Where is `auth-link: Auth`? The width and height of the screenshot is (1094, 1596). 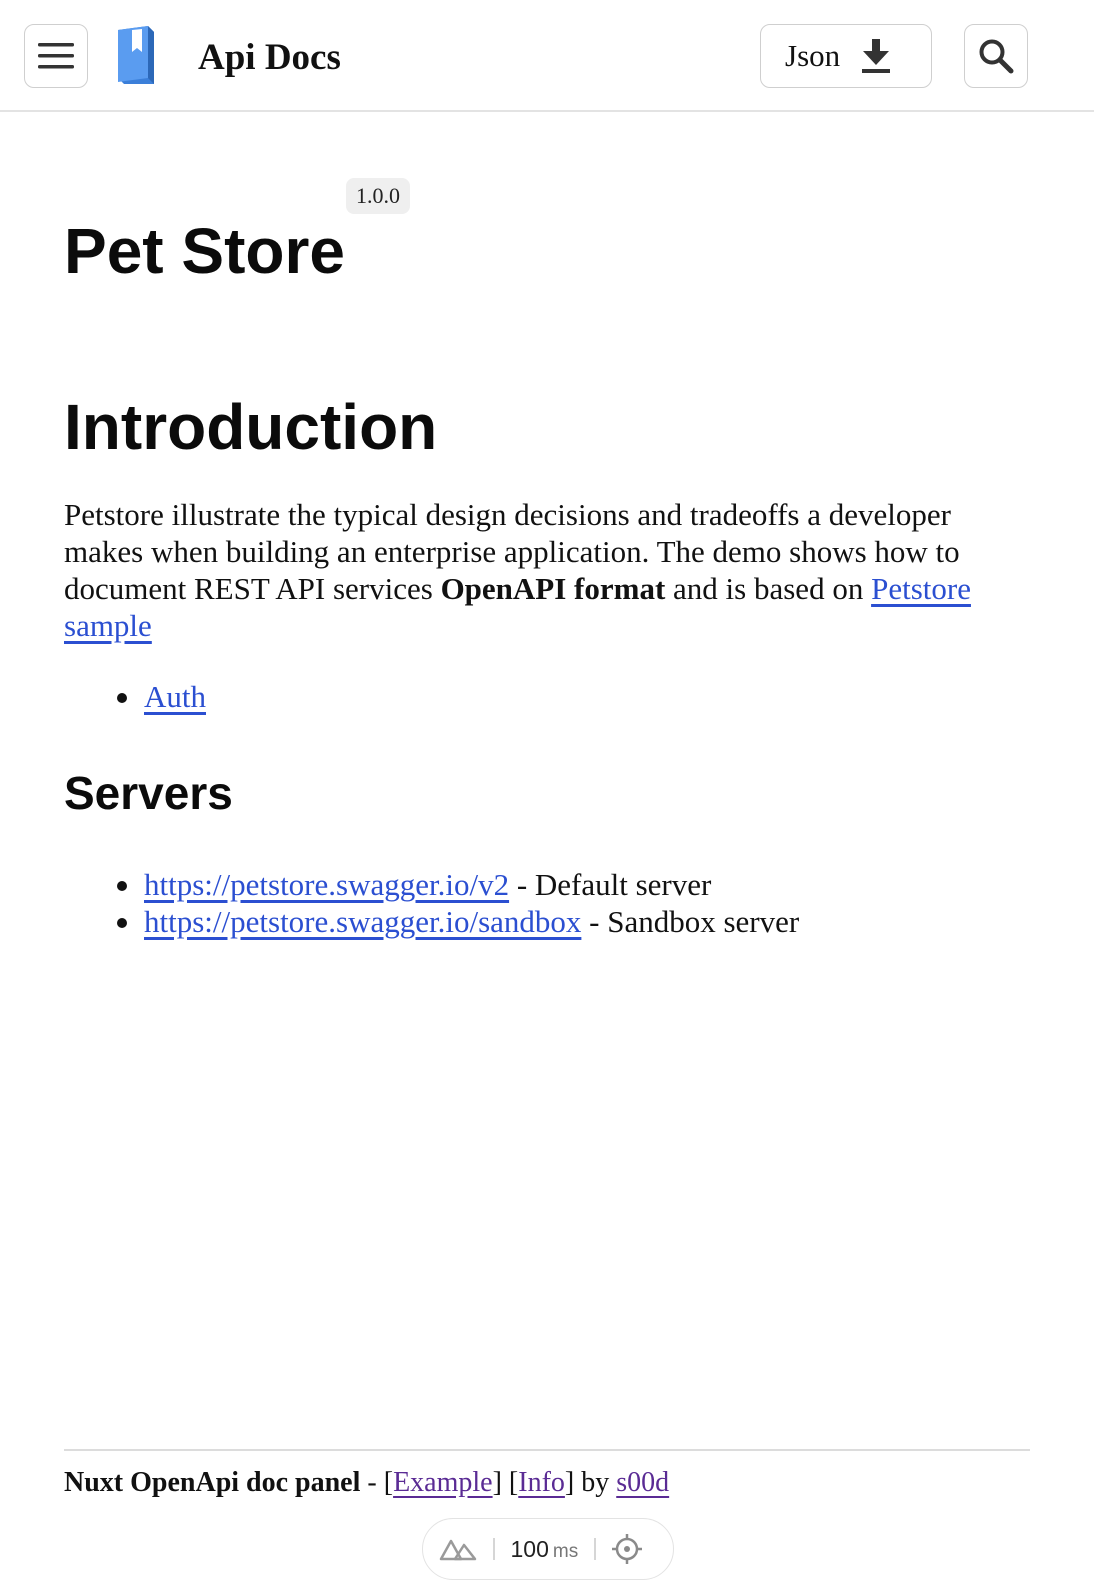
auth-link: Auth is located at coordinates (175, 696).